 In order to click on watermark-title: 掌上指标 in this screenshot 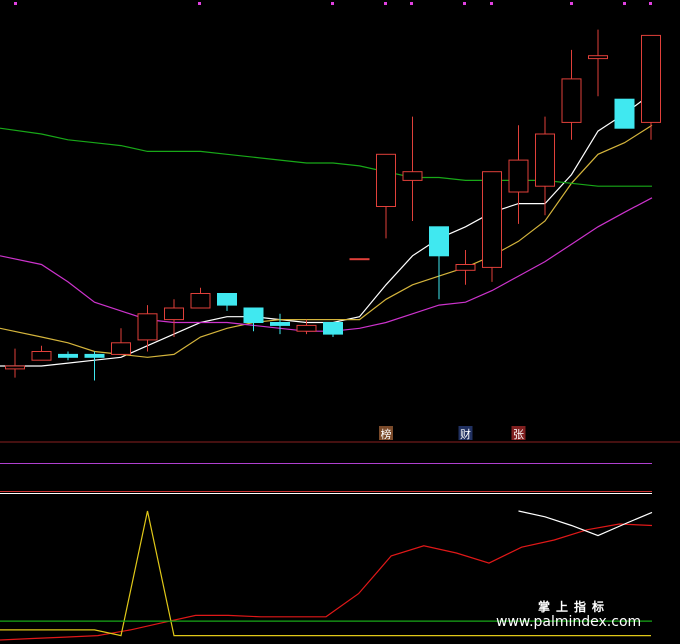, I will do `click(574, 606)`.